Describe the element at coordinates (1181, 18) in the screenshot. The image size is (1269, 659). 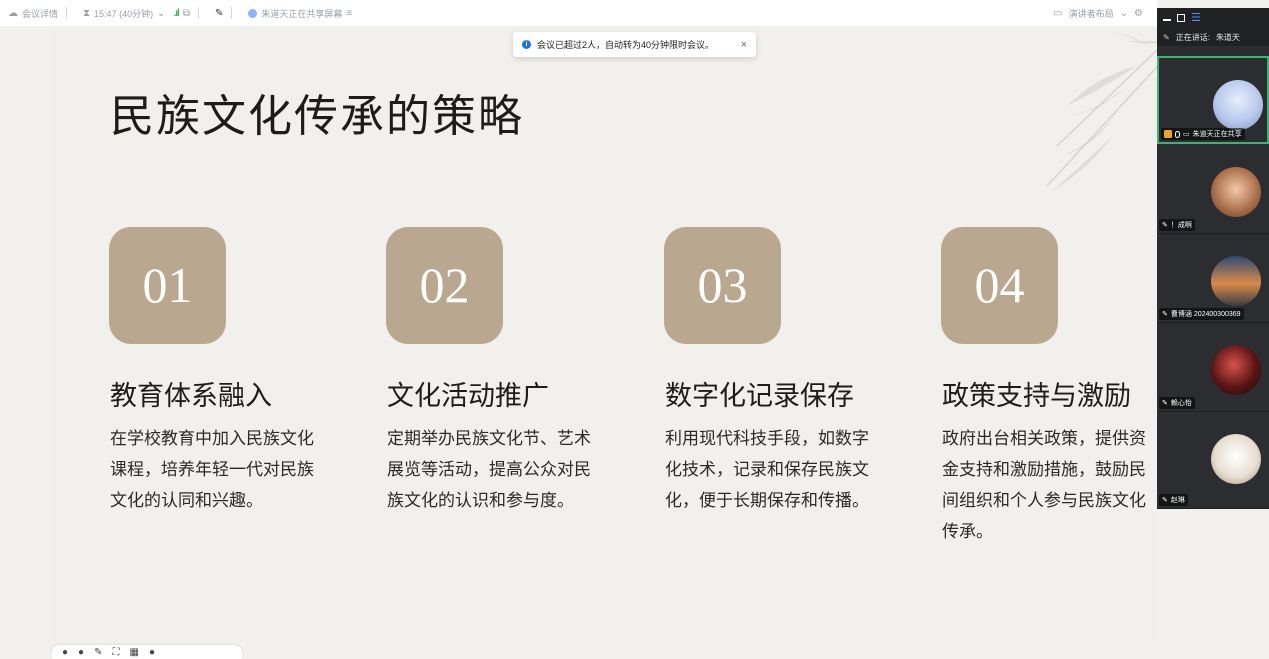
I see `maximize-icon` at that location.